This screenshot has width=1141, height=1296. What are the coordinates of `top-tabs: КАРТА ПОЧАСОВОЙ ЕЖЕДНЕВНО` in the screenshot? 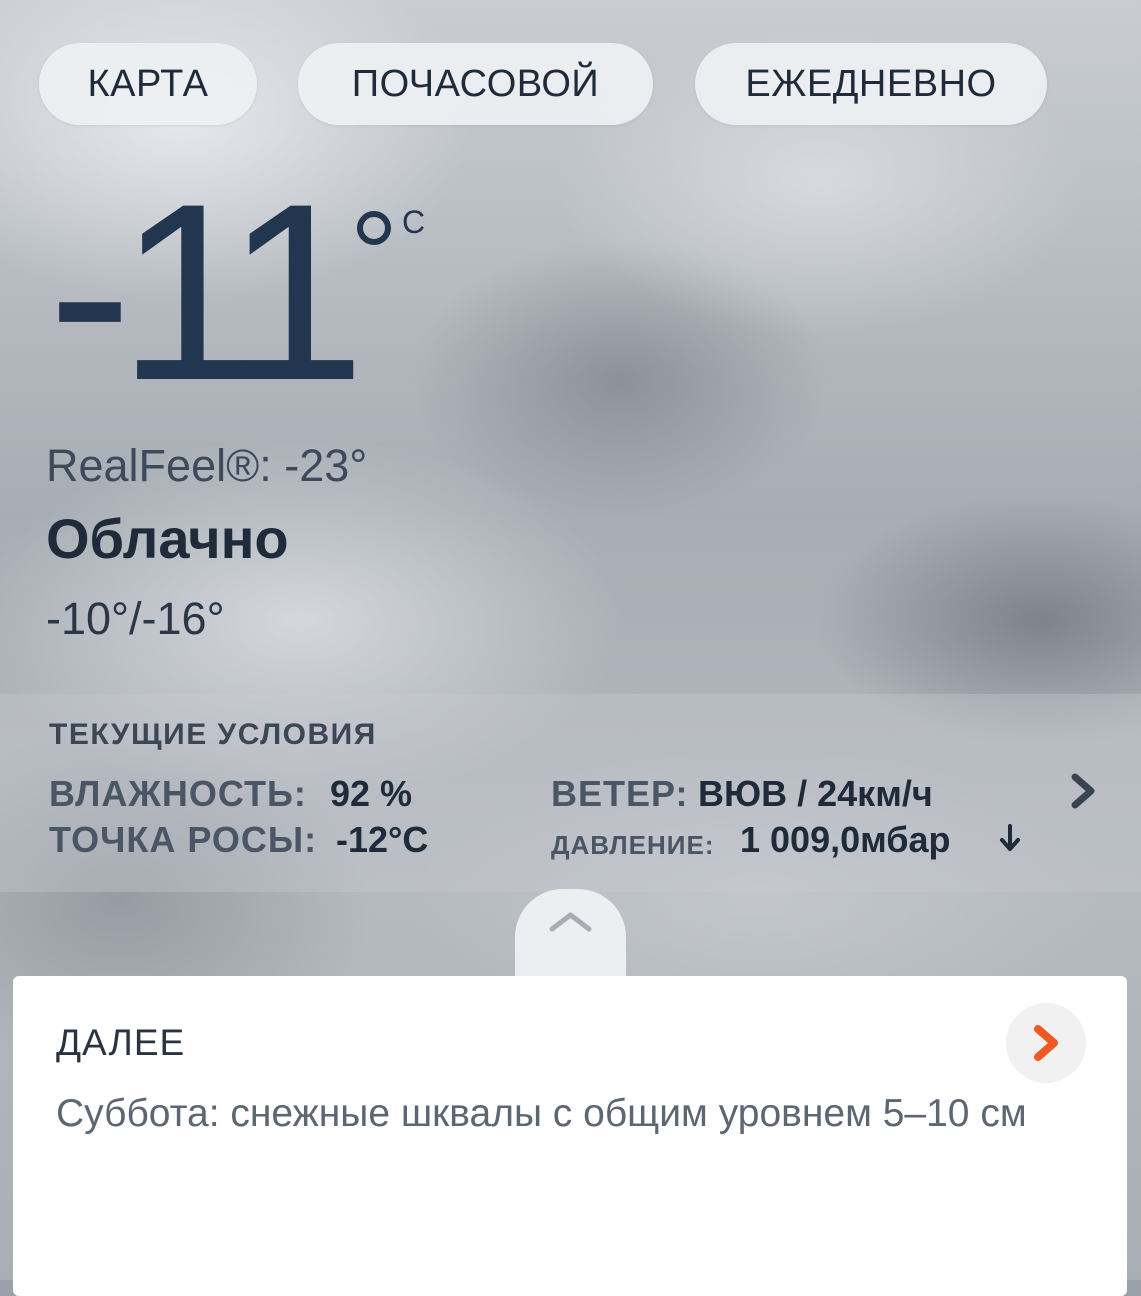 It's located at (570, 84).